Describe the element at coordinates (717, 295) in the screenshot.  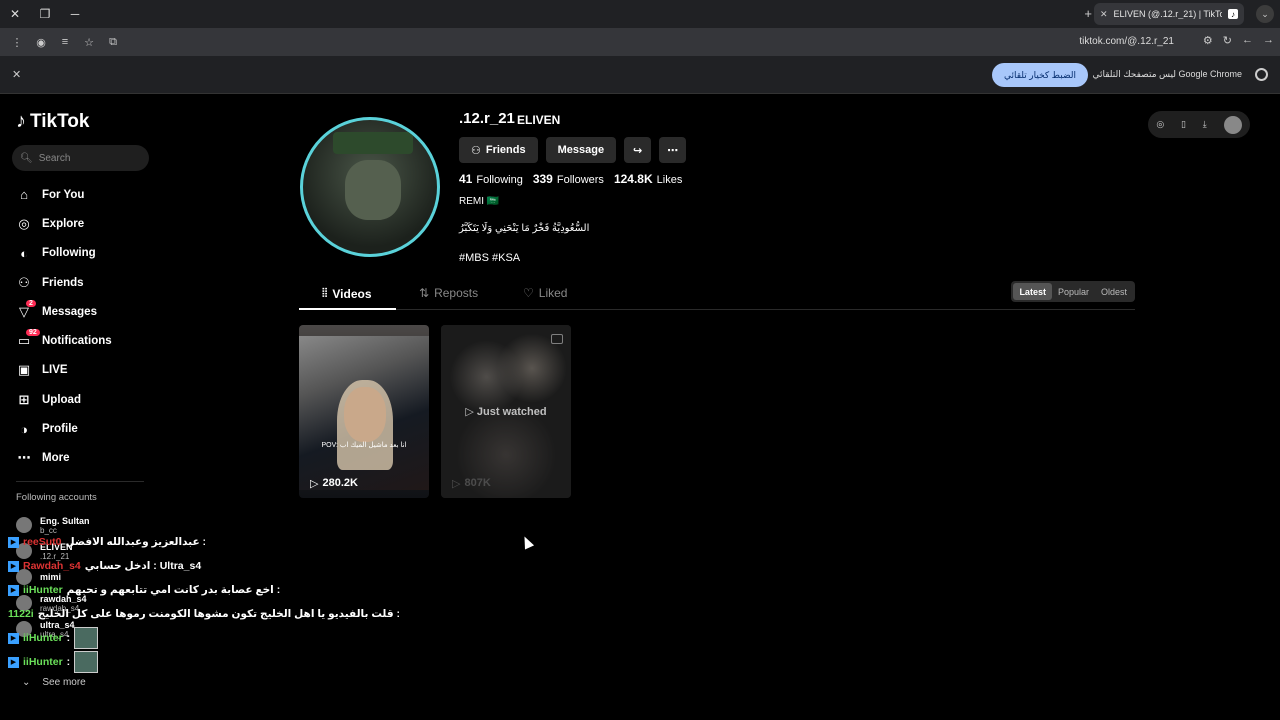
I see `profile-tabs: ⦙⦙ Videos ⇅ Reposts ♡ Liked` at that location.